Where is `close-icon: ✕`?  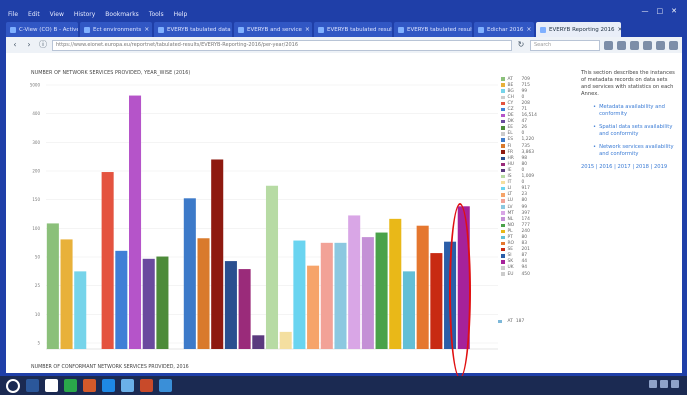
close-icon: ✕ is located at coordinates (674, 11).